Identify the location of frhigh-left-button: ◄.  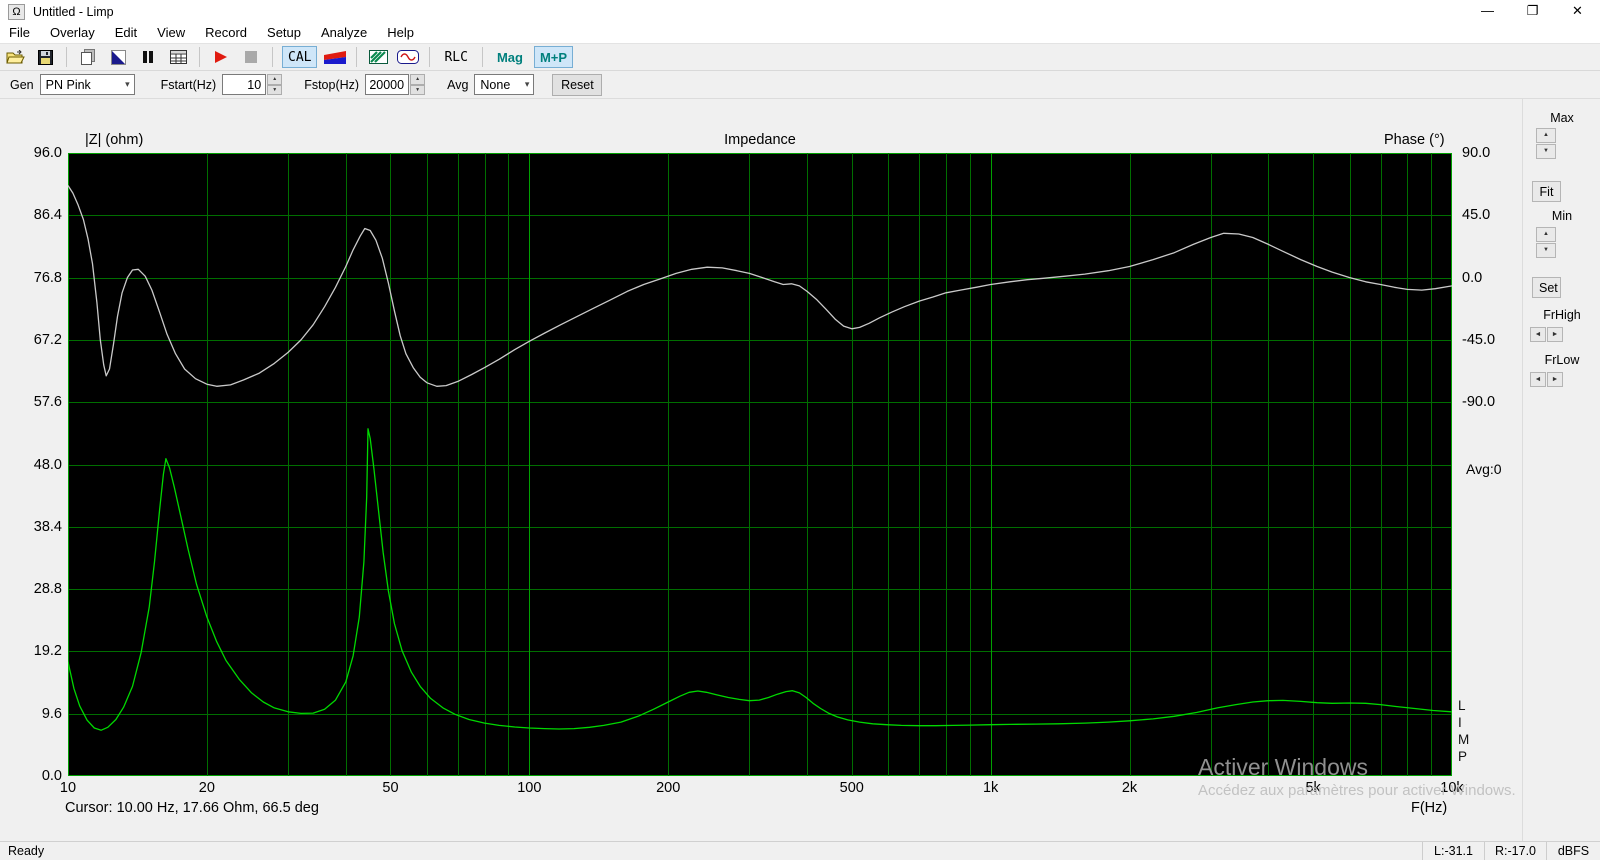
(1538, 334).